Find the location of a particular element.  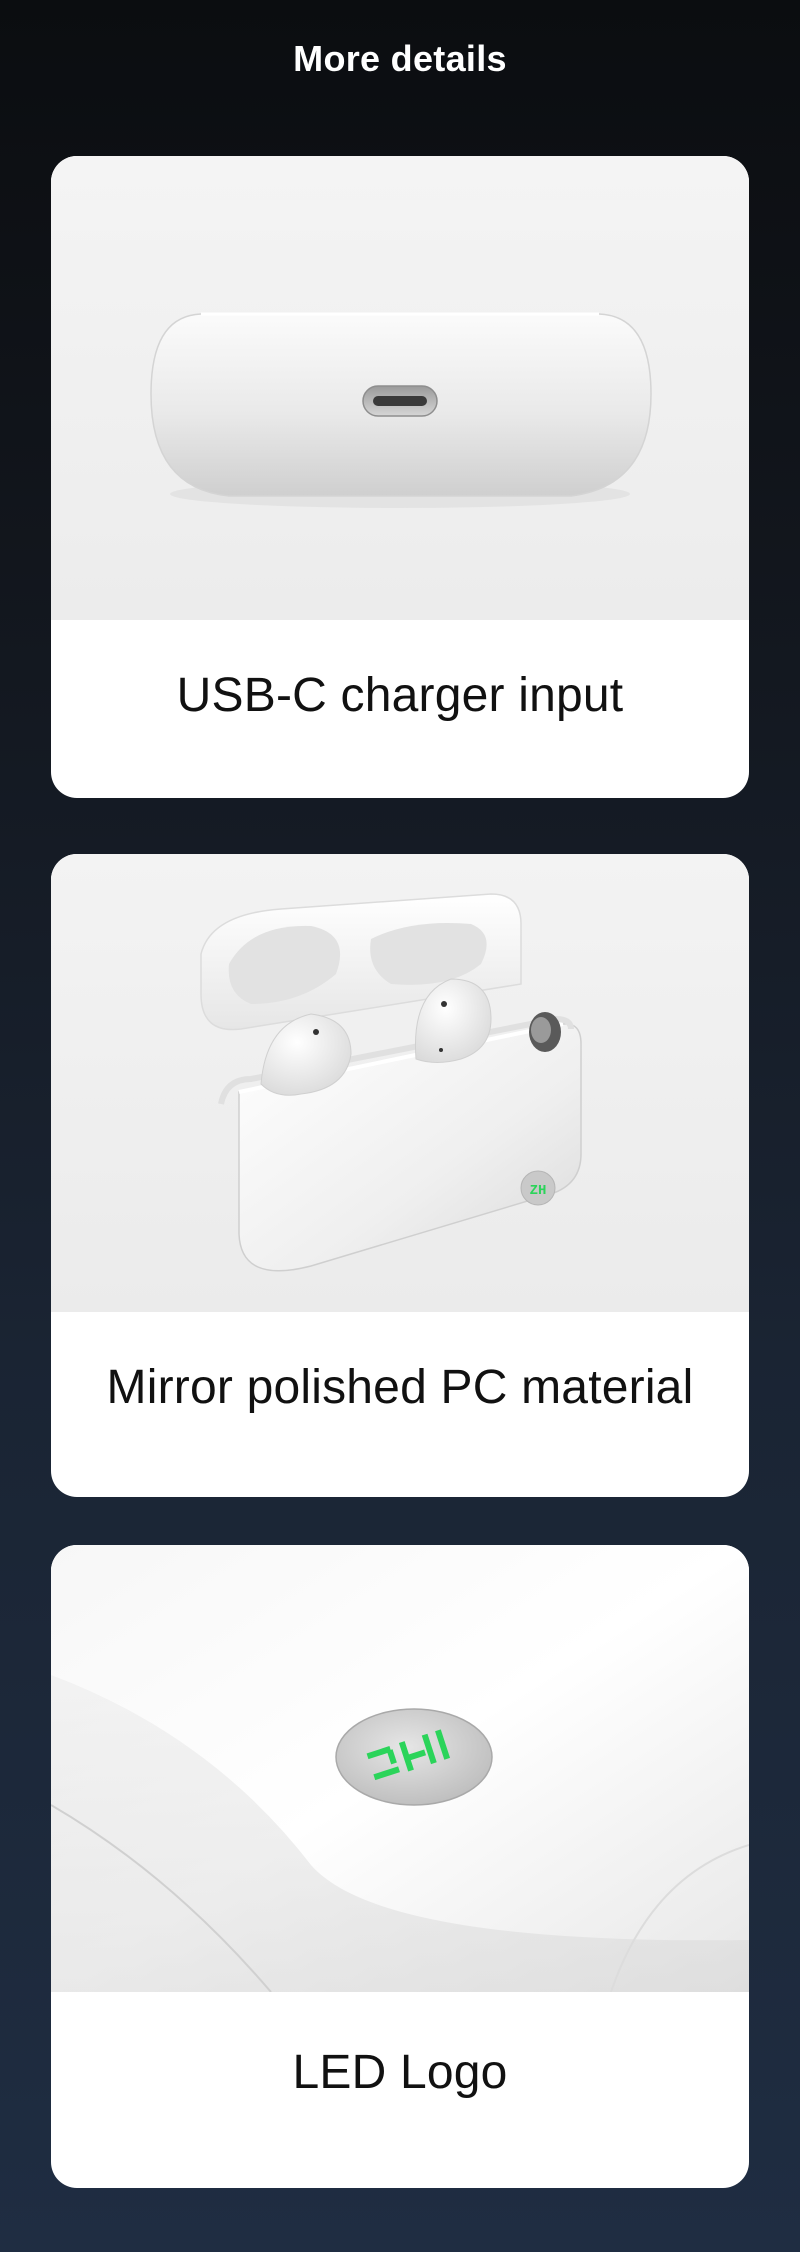

svg-text: ZH is located at coordinates (538, 1191).